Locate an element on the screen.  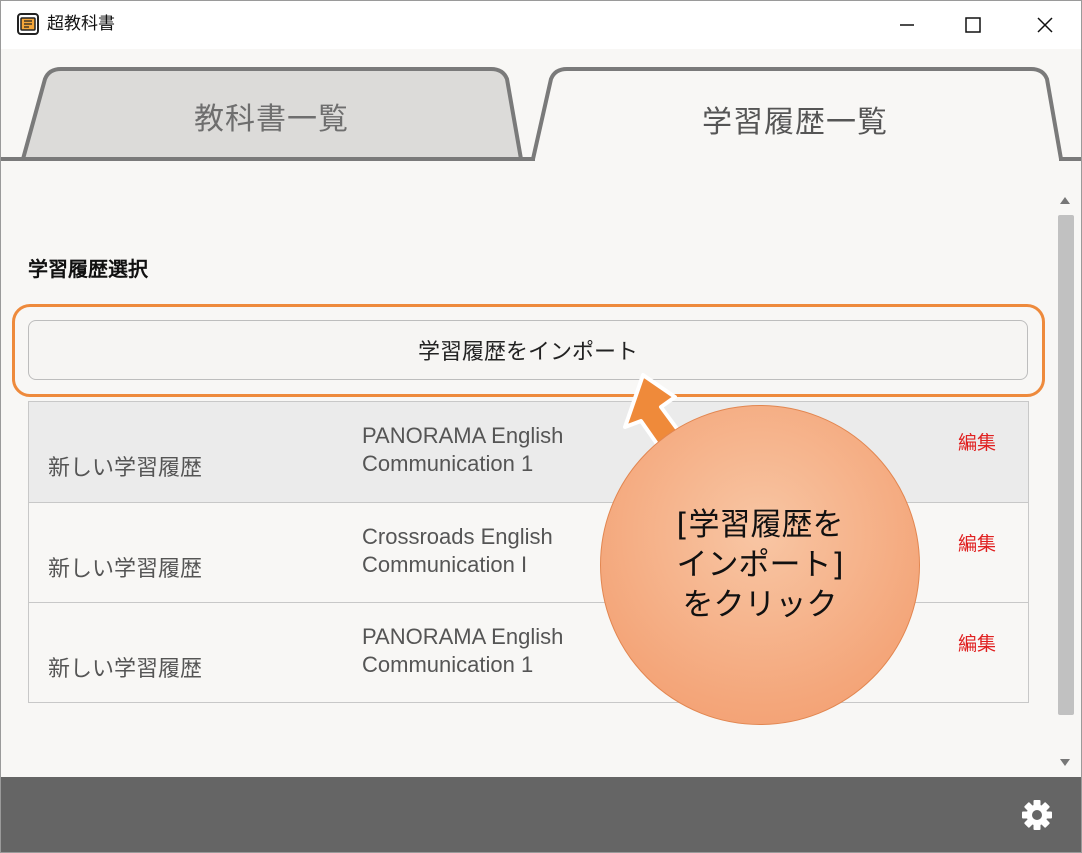
gear-icon is located at coordinates (1037, 815).